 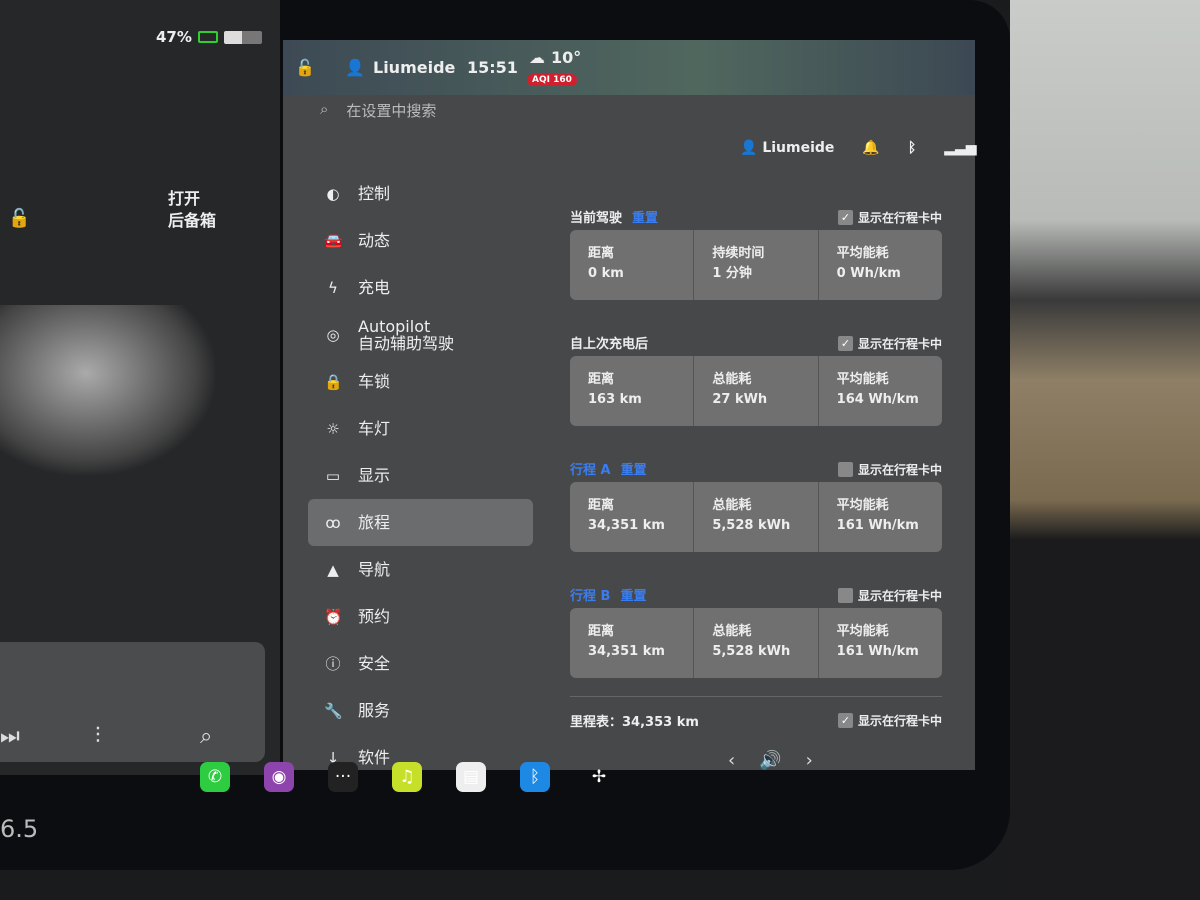 What do you see at coordinates (880, 265) in the screenshot?
I see `stat-cell: 平均能耗 0 Wh/km` at bounding box center [880, 265].